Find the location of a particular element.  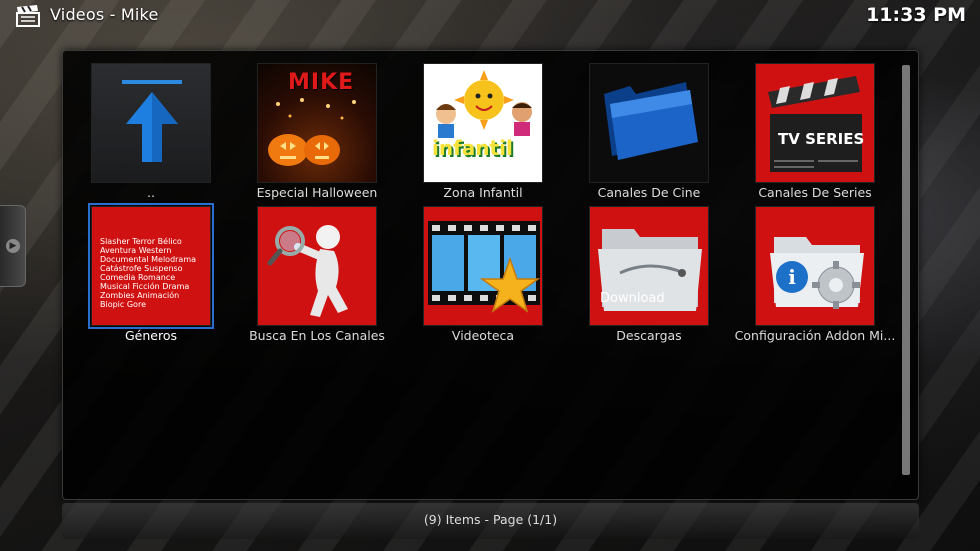

film-star-icon is located at coordinates (483, 266).